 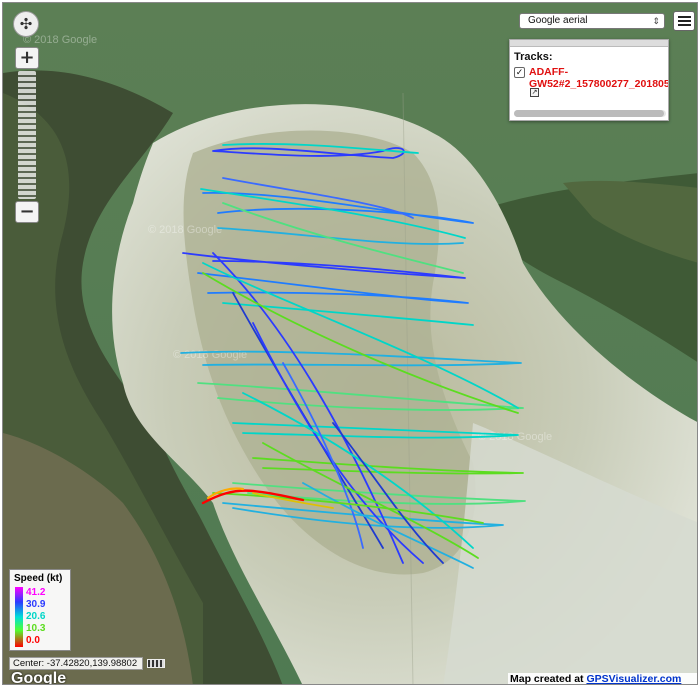 What do you see at coordinates (598, 78) in the screenshot?
I see `track-name-link: ADAFF-GW52#2_157800277_20180511_1` at bounding box center [598, 78].